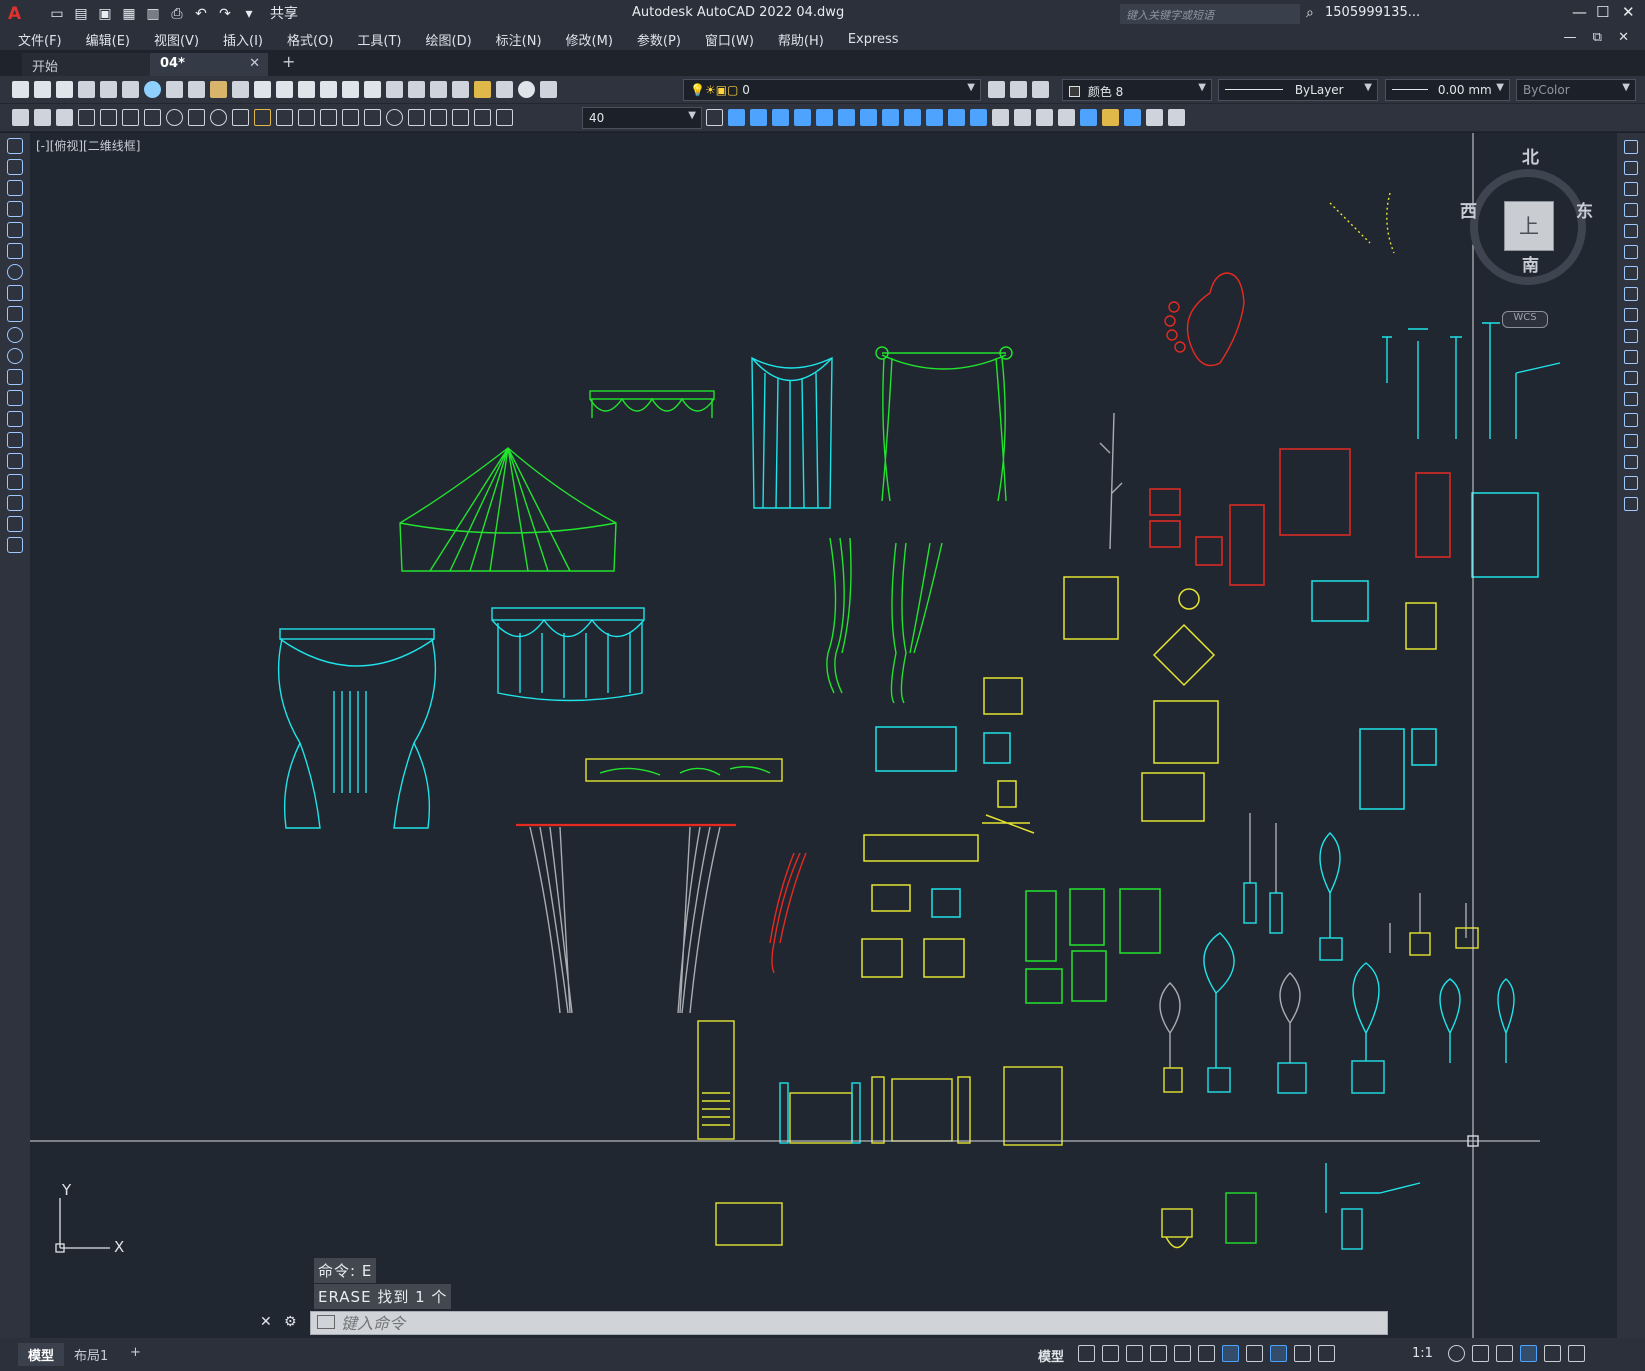  I want to click on pan-icon, so click(306, 89).